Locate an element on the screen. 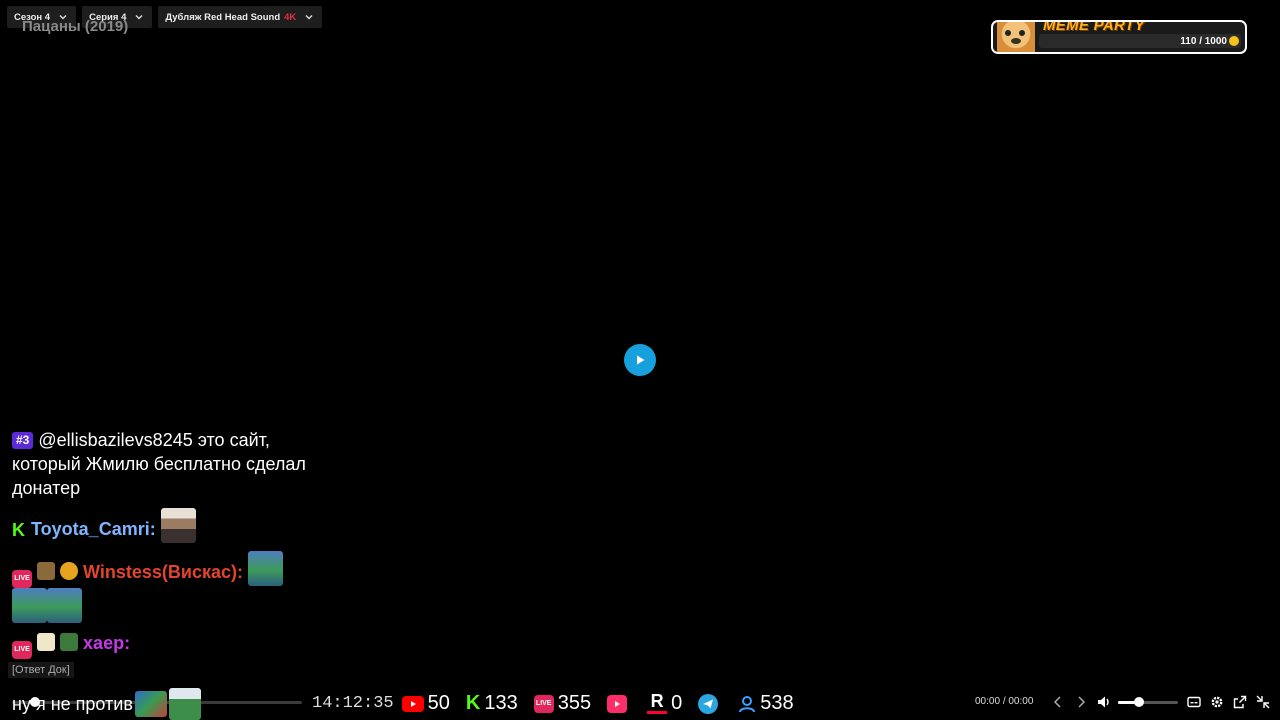  duration: 00:00 is located at coordinates (1021, 701).